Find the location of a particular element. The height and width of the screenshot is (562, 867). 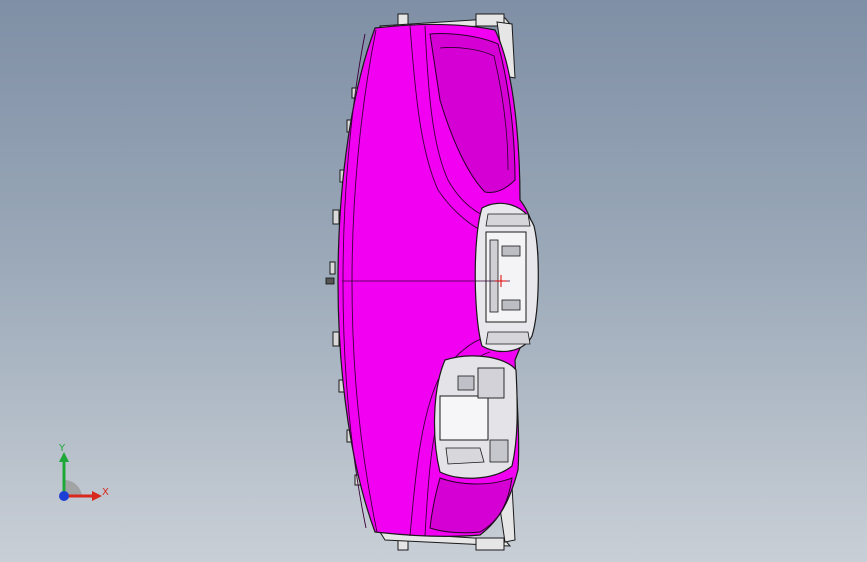

x-axis-label: X is located at coordinates (105, 492).